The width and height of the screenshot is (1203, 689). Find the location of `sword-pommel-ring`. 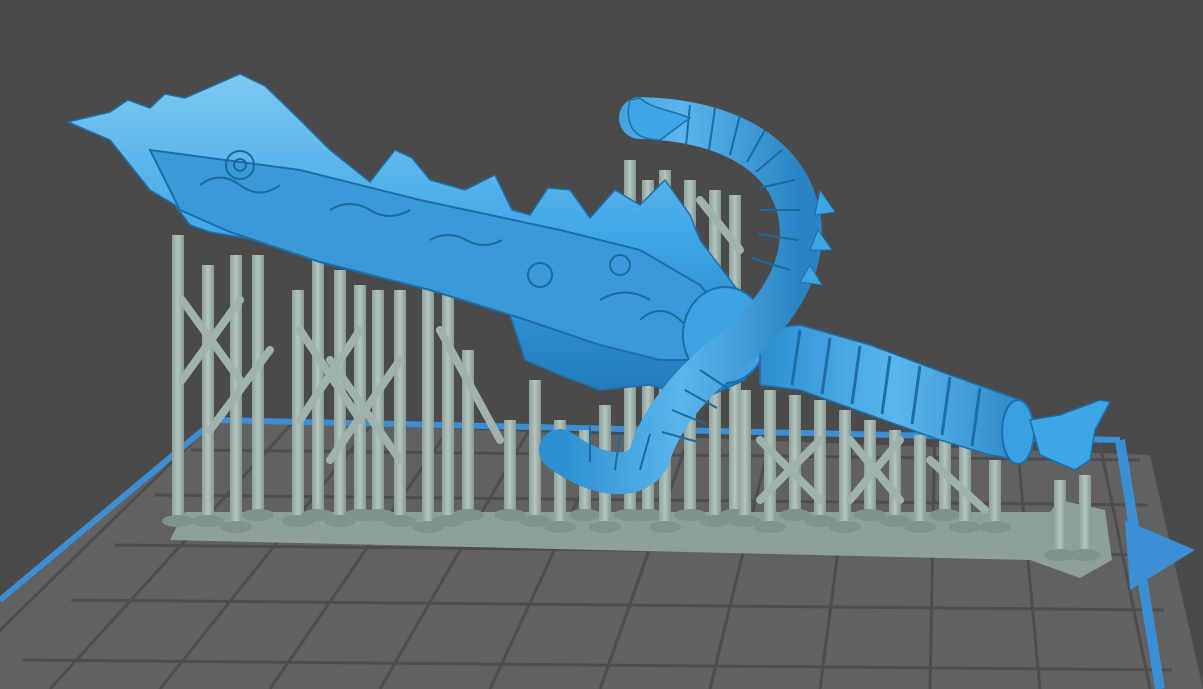

sword-pommel-ring is located at coordinates (1018, 432).